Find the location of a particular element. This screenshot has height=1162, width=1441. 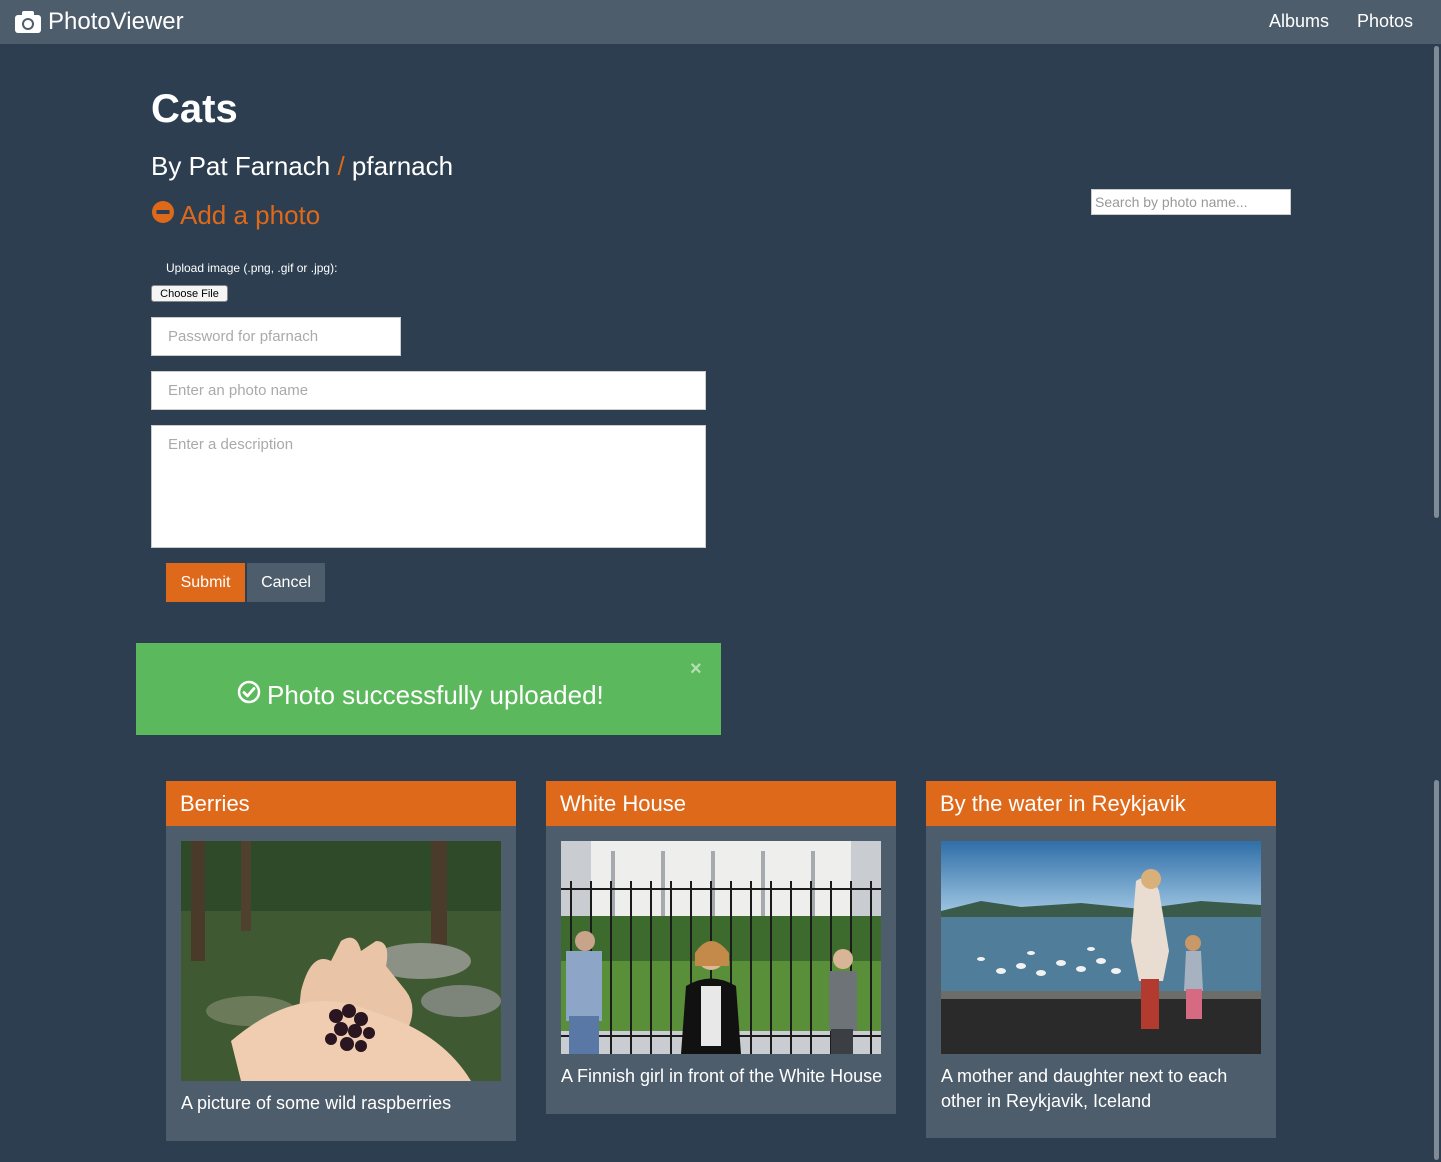

photo-berries is located at coordinates (341, 961).